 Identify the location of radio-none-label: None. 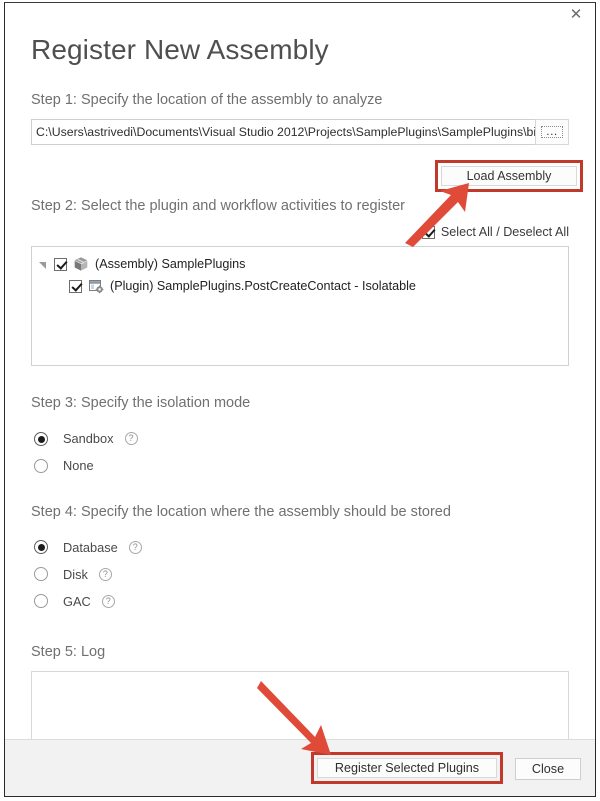
(78, 466).